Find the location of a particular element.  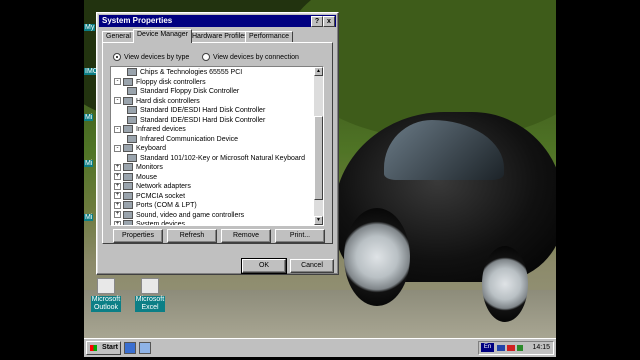

dialog-title-bar: System Properties ? x is located at coordinates (217, 21).